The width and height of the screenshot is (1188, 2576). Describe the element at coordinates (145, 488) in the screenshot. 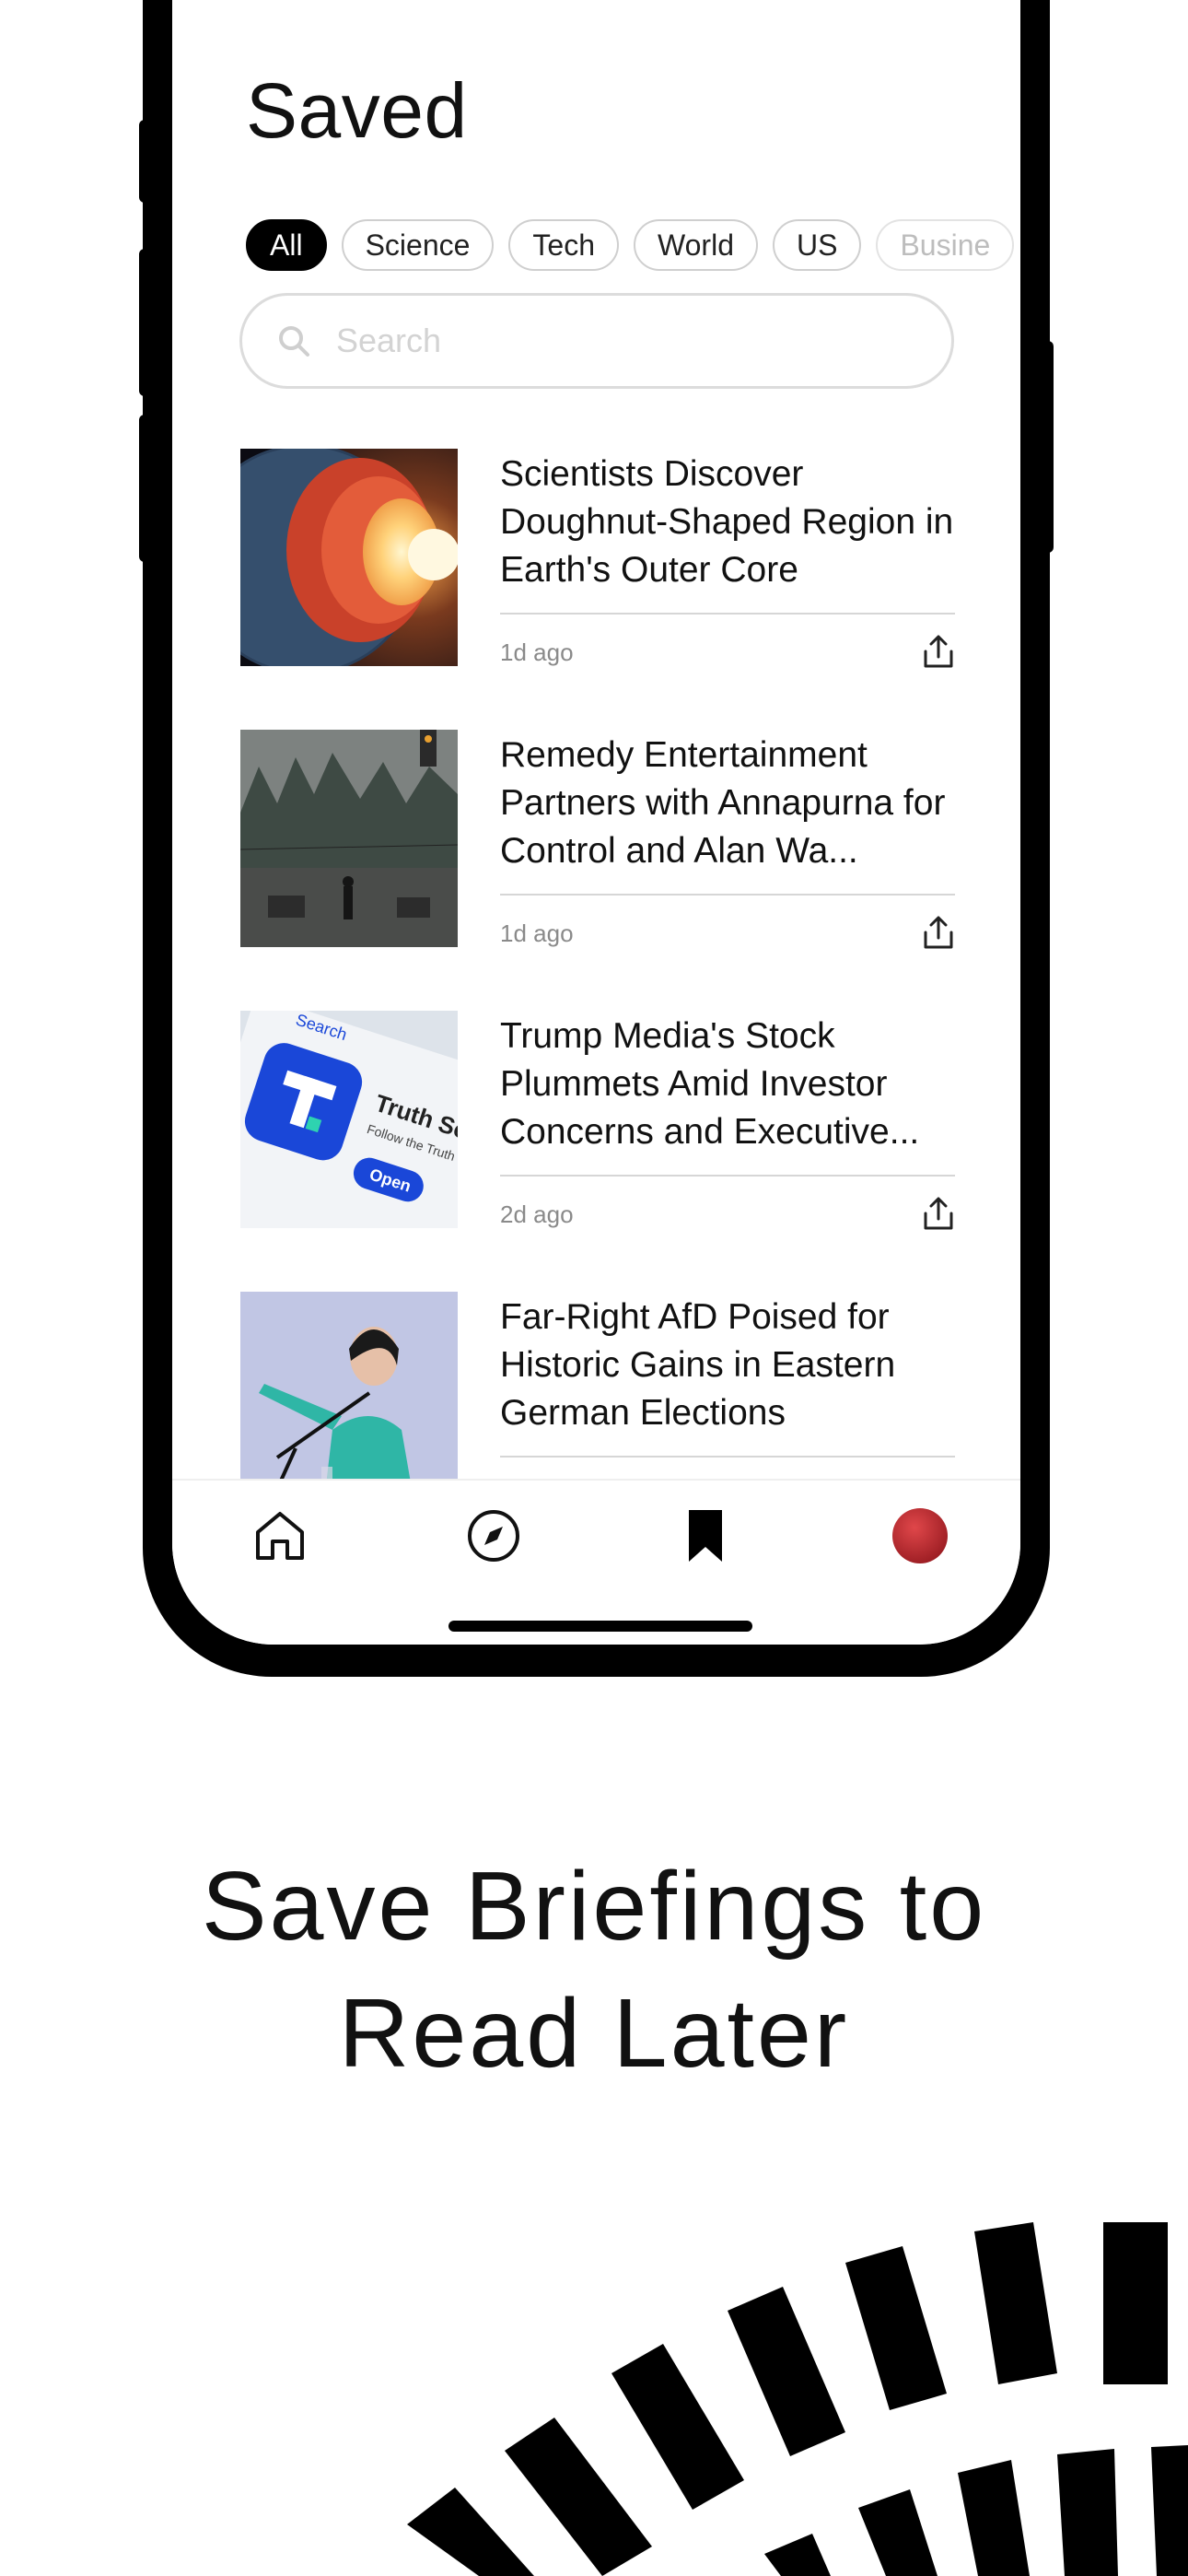

I see `volume-down-button` at that location.